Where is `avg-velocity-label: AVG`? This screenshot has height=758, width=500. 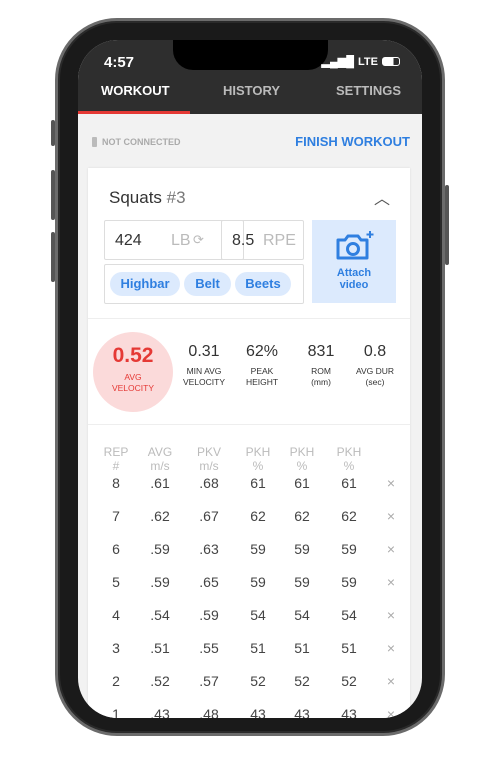 avg-velocity-label: AVG is located at coordinates (133, 377).